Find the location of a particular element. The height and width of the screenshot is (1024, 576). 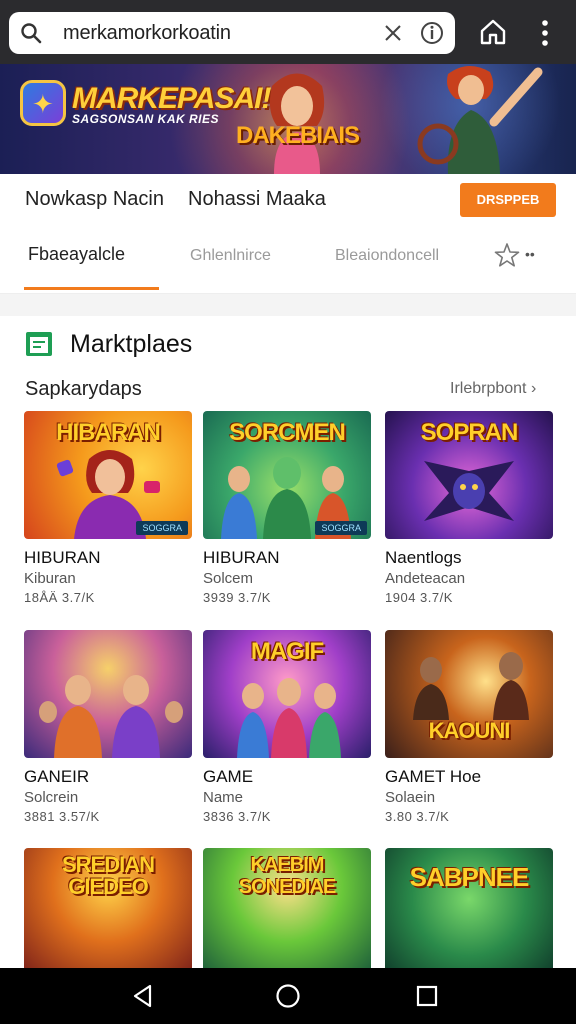

recent-apps-icon is located at coordinates (427, 996).